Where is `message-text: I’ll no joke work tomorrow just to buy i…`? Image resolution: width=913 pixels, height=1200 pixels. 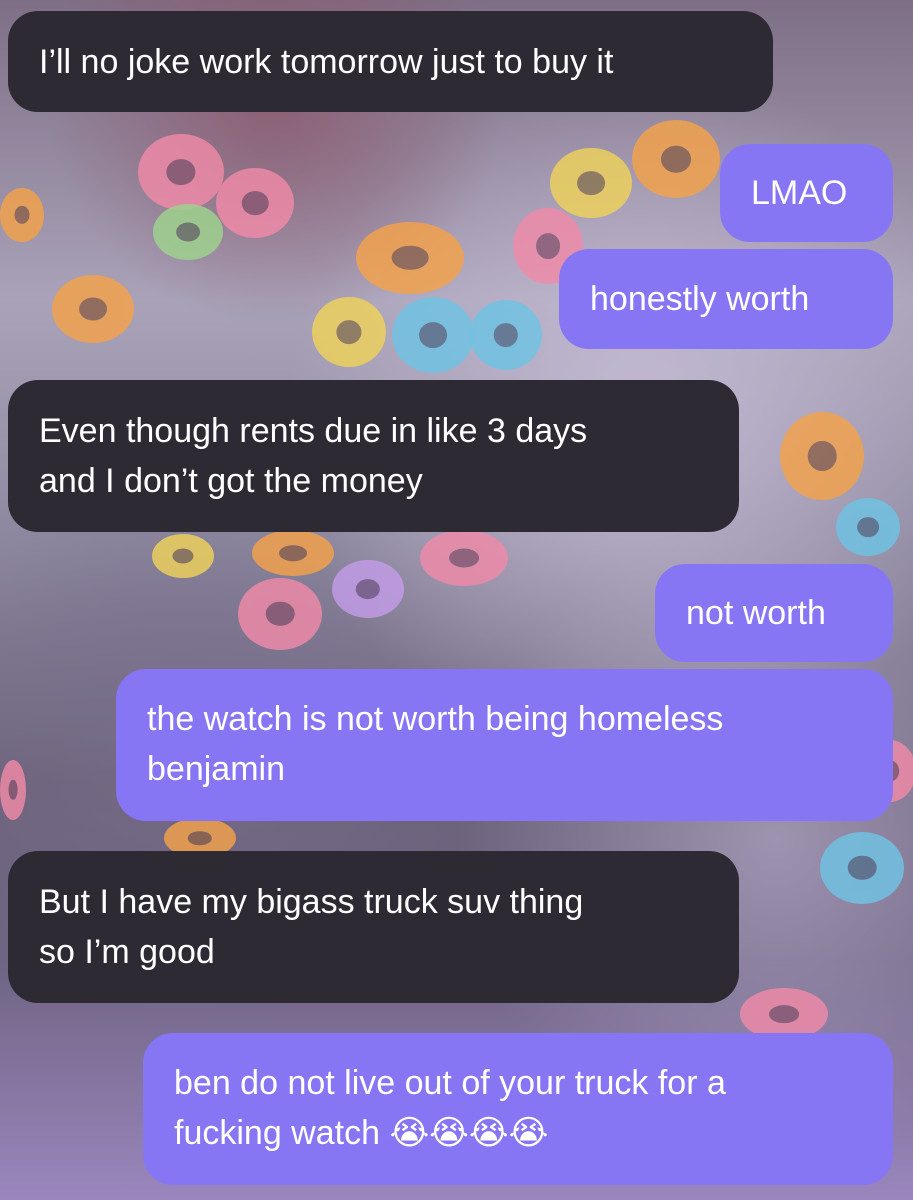
message-text: I’ll no joke work tomorrow just to buy i… is located at coordinates (326, 62).